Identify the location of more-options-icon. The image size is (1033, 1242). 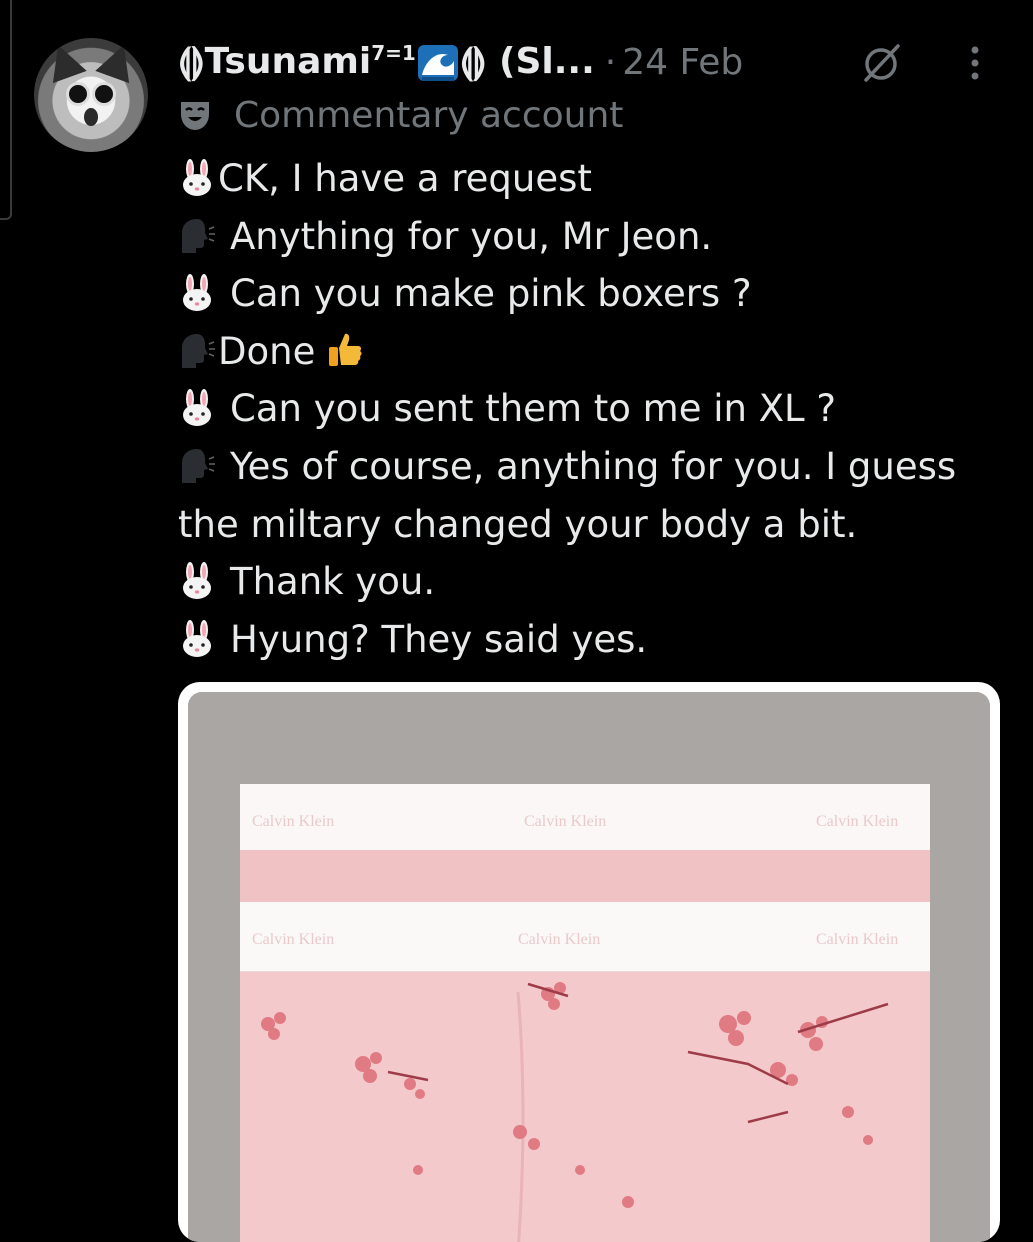
(975, 63).